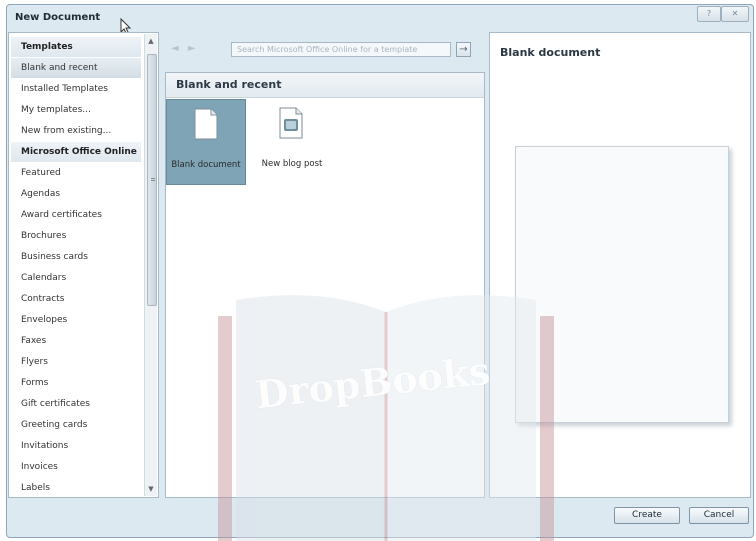 The image size is (756, 541). What do you see at coordinates (719, 515) in the screenshot?
I see `cancel-button: Cancel` at bounding box center [719, 515].